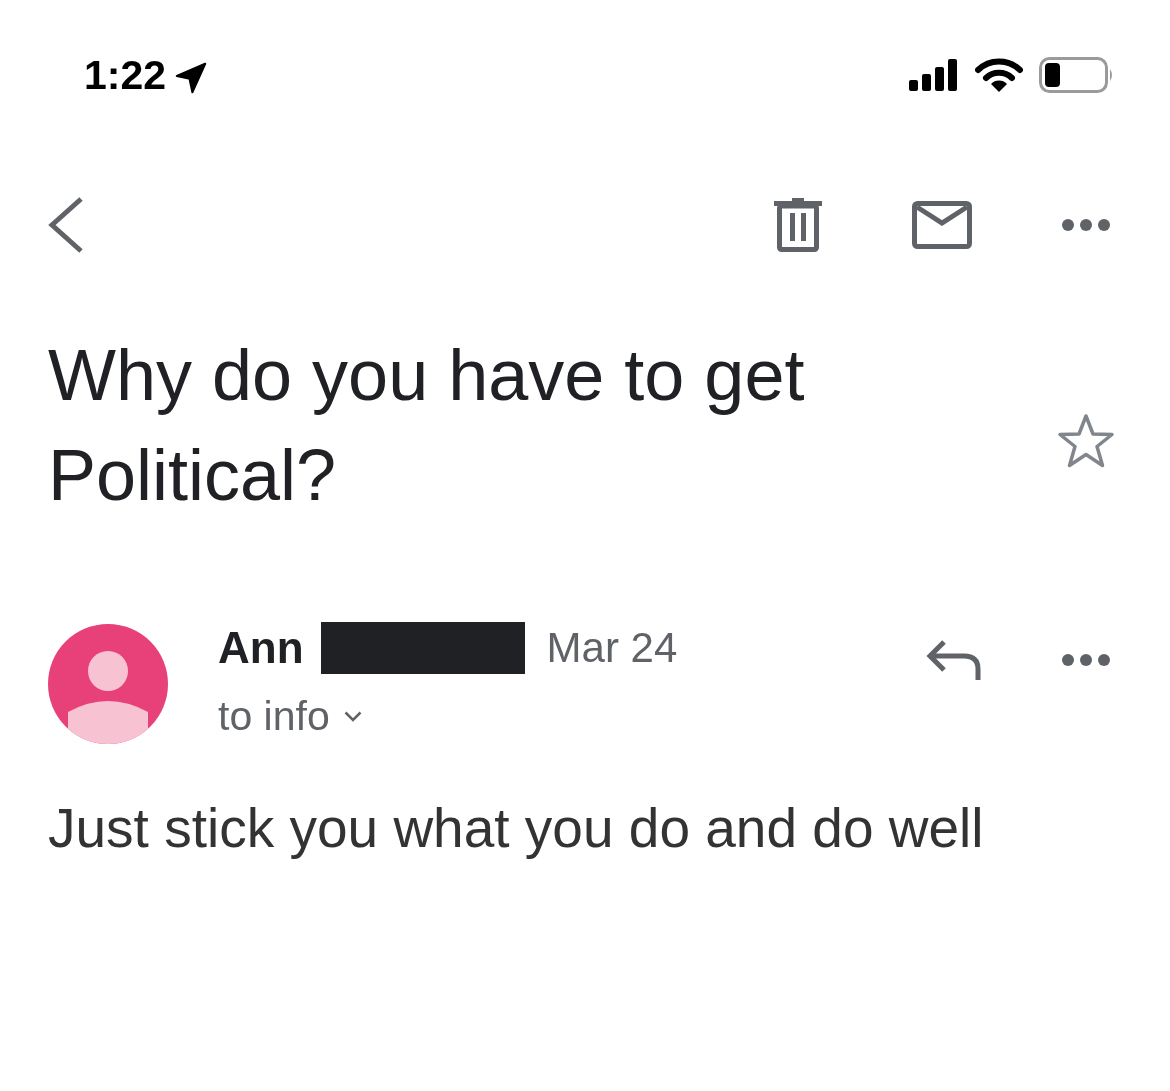  Describe the element at coordinates (191, 78) in the screenshot. I see `location-arrow-icon` at that location.